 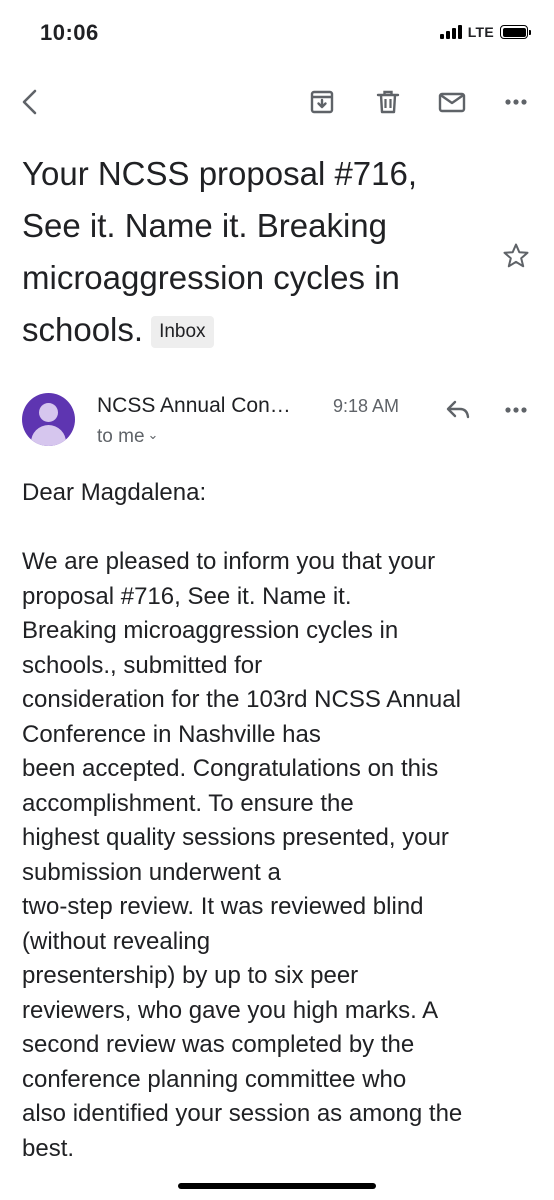 I want to click on message-time: 9:18 AM, so click(x=366, y=406).